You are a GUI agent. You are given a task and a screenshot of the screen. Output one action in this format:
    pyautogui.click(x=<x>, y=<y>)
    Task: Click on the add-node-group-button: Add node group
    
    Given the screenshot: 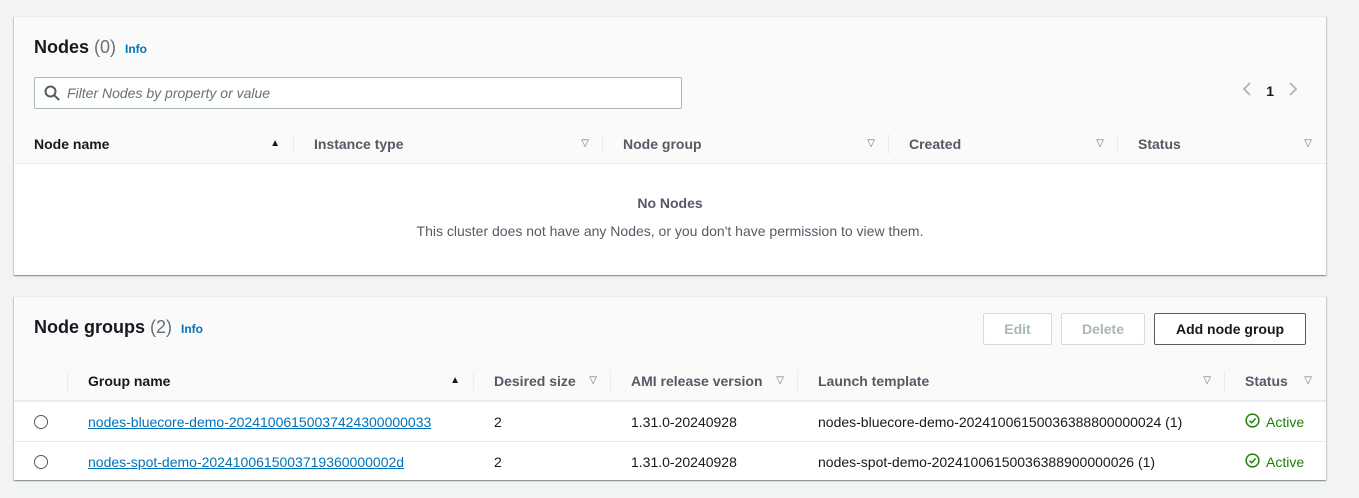 What is the action you would take?
    pyautogui.click(x=1230, y=329)
    